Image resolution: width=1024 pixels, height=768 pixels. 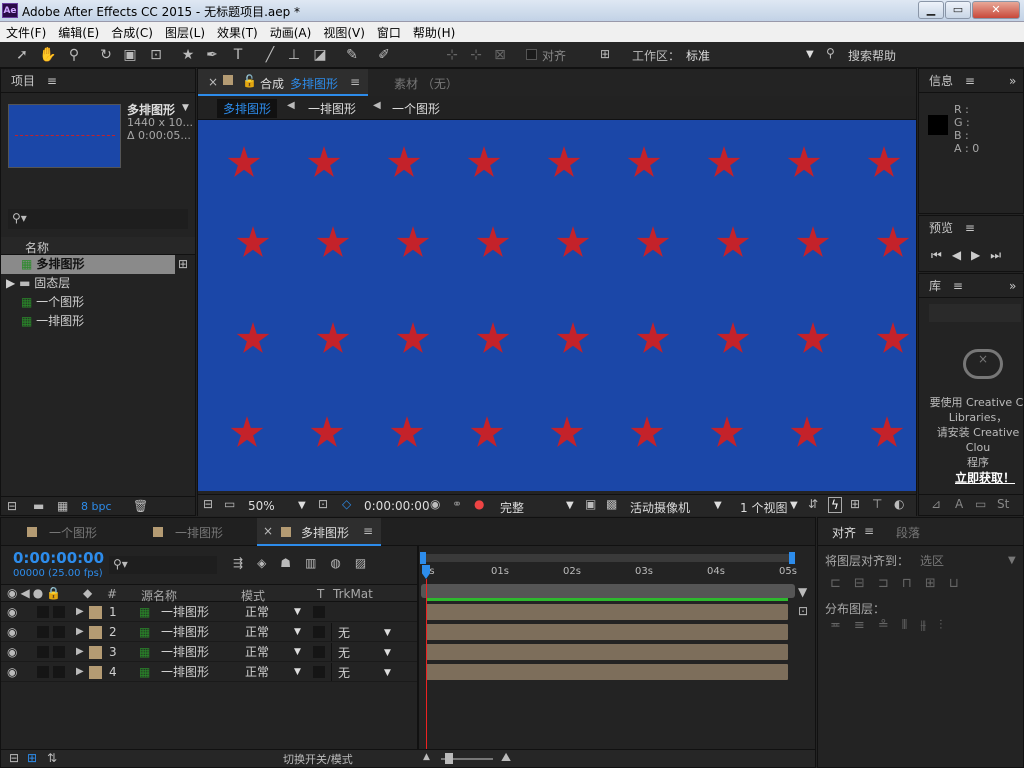 I want to click on chevron-down-icon: ▼, so click(x=185, y=108).